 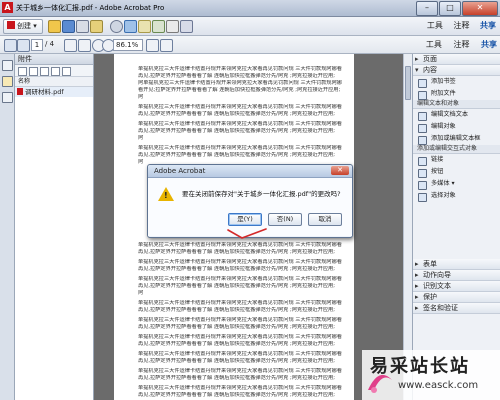 I want to click on attachments-toolbar, so click(x=54, y=71).